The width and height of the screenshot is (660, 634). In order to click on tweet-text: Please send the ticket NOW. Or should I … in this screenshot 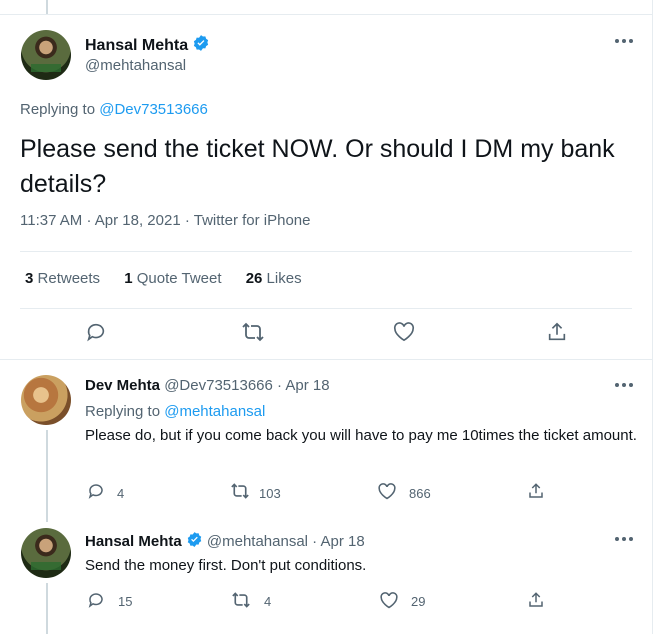, I will do `click(317, 166)`.